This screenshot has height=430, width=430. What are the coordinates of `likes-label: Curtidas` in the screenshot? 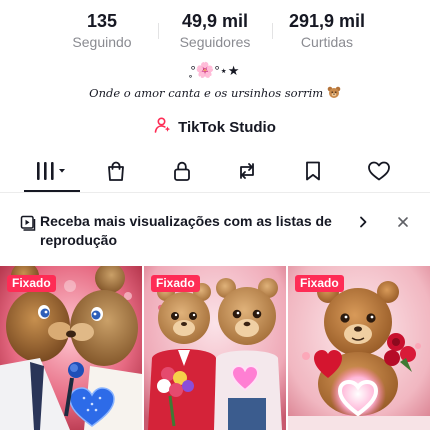 It's located at (327, 42).